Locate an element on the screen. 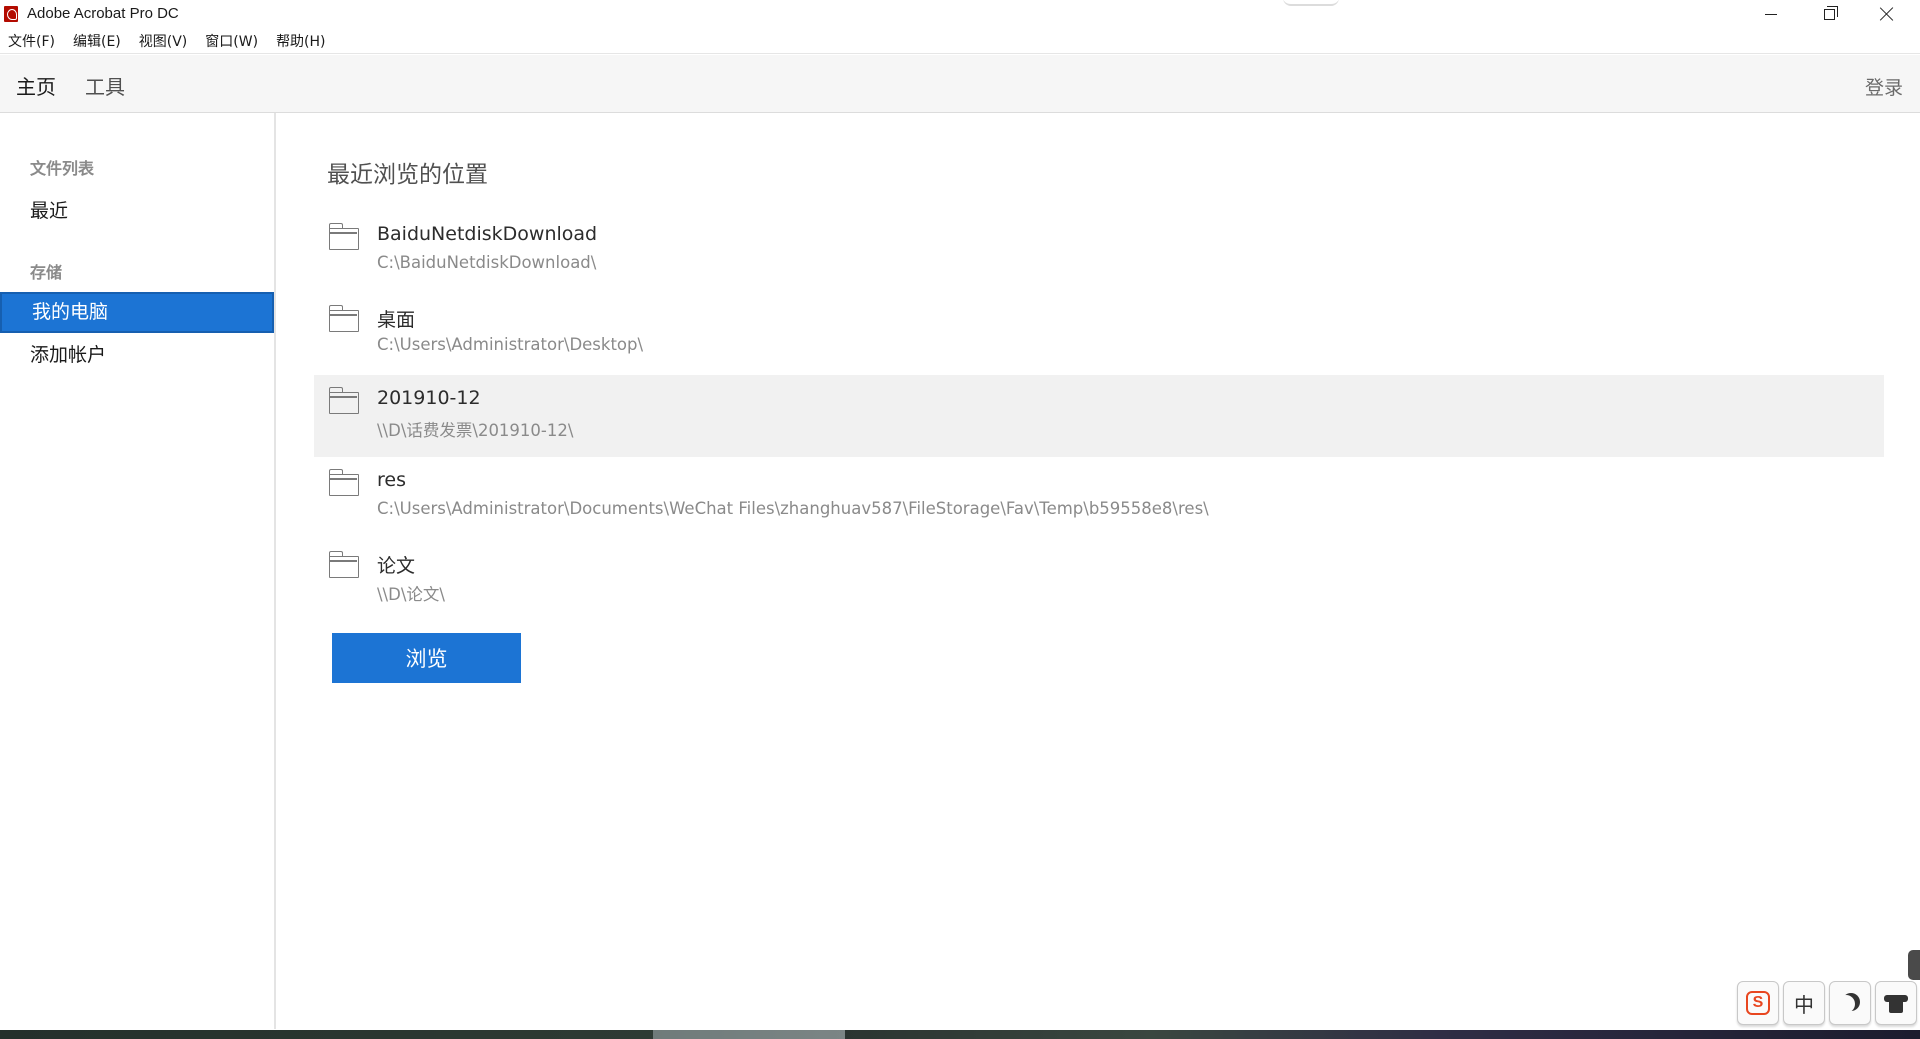  window-title: Adobe Acrobat Pro DC is located at coordinates (103, 13).